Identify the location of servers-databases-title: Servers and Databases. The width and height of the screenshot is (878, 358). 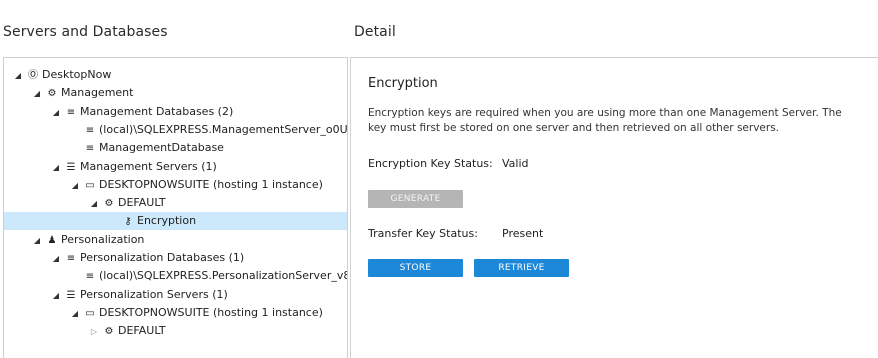
(85, 32).